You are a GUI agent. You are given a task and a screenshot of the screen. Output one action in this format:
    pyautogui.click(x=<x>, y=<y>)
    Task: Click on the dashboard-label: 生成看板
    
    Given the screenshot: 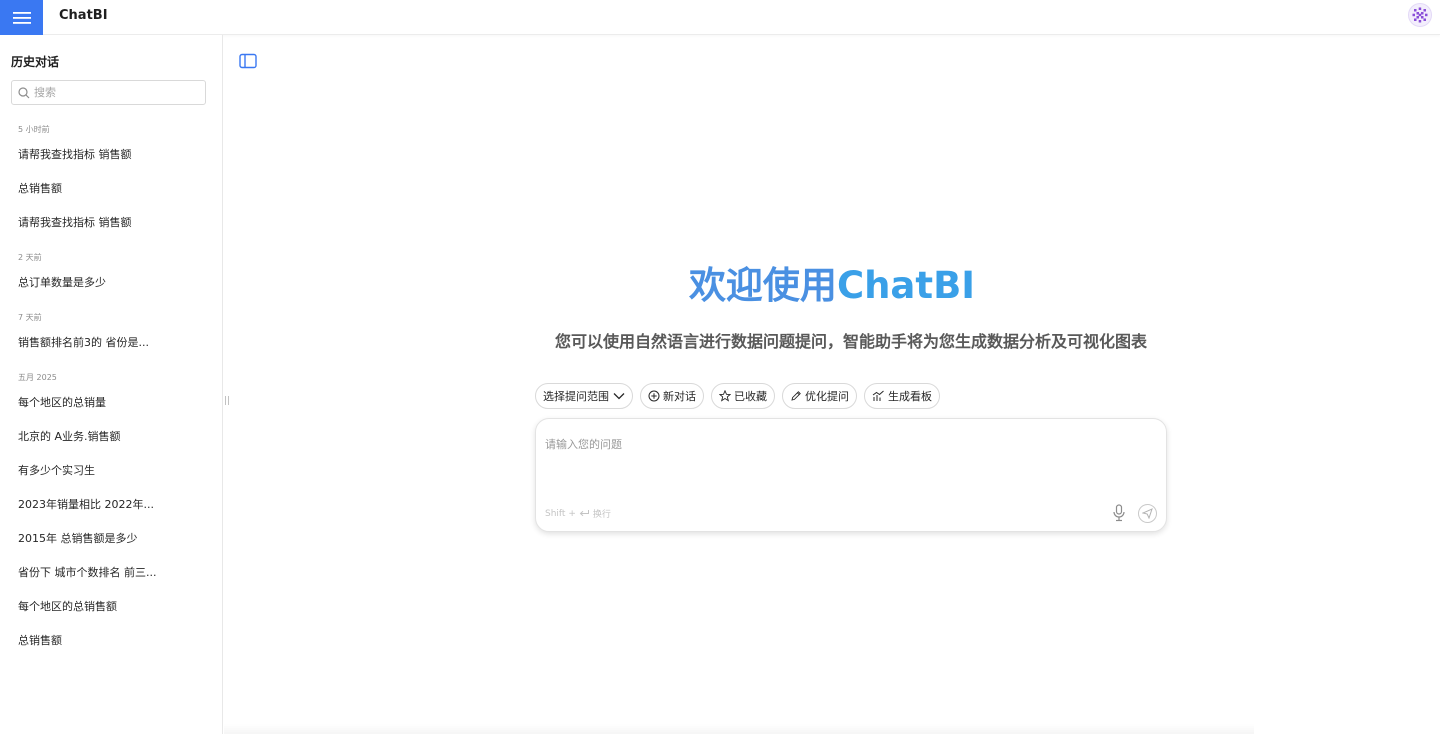 What is the action you would take?
    pyautogui.click(x=910, y=396)
    